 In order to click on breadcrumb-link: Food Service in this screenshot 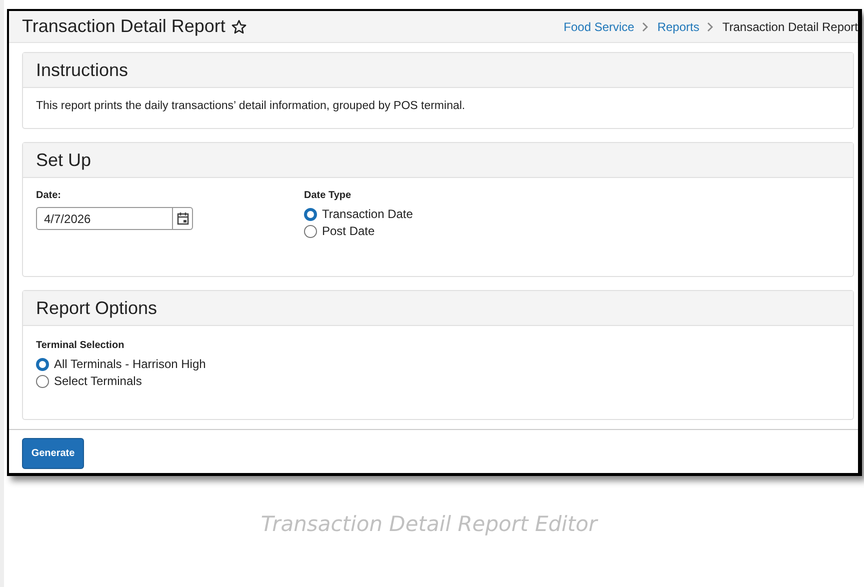, I will do `click(599, 27)`.